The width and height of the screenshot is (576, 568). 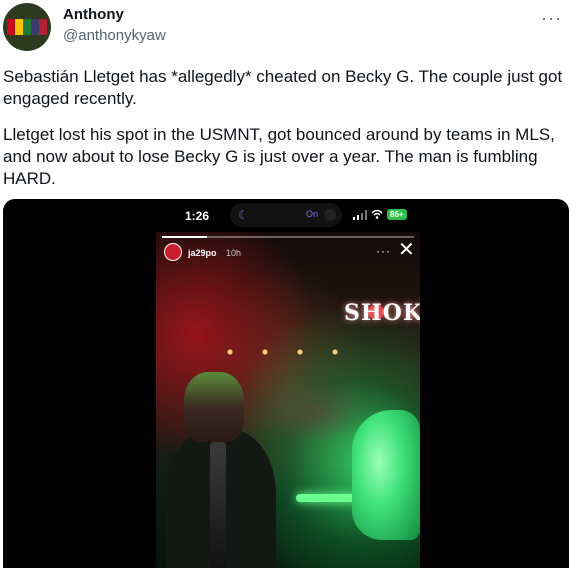 I want to click on wifi-icon, so click(x=377, y=214).